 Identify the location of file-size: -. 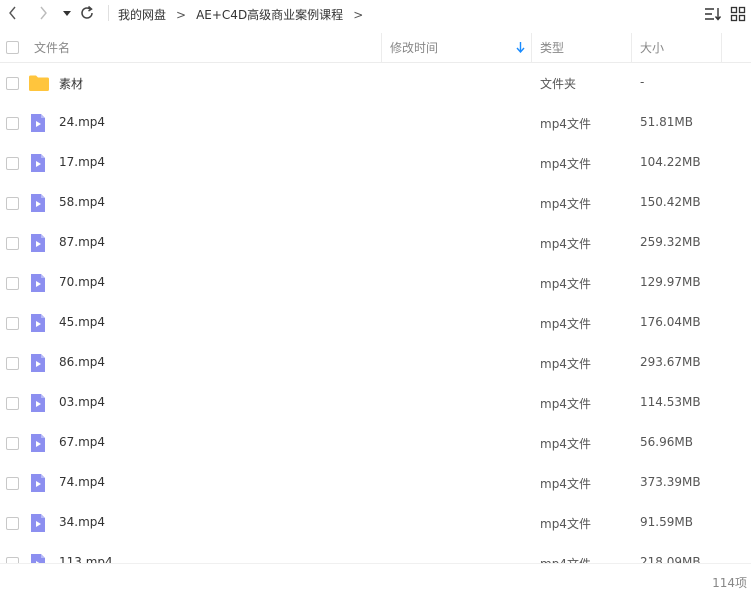
(642, 82).